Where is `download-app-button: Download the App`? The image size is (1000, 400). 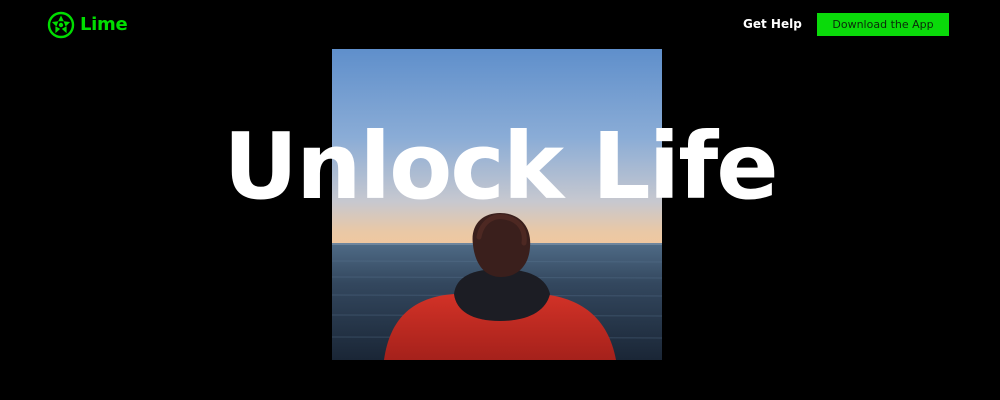
download-app-button: Download the App is located at coordinates (883, 24).